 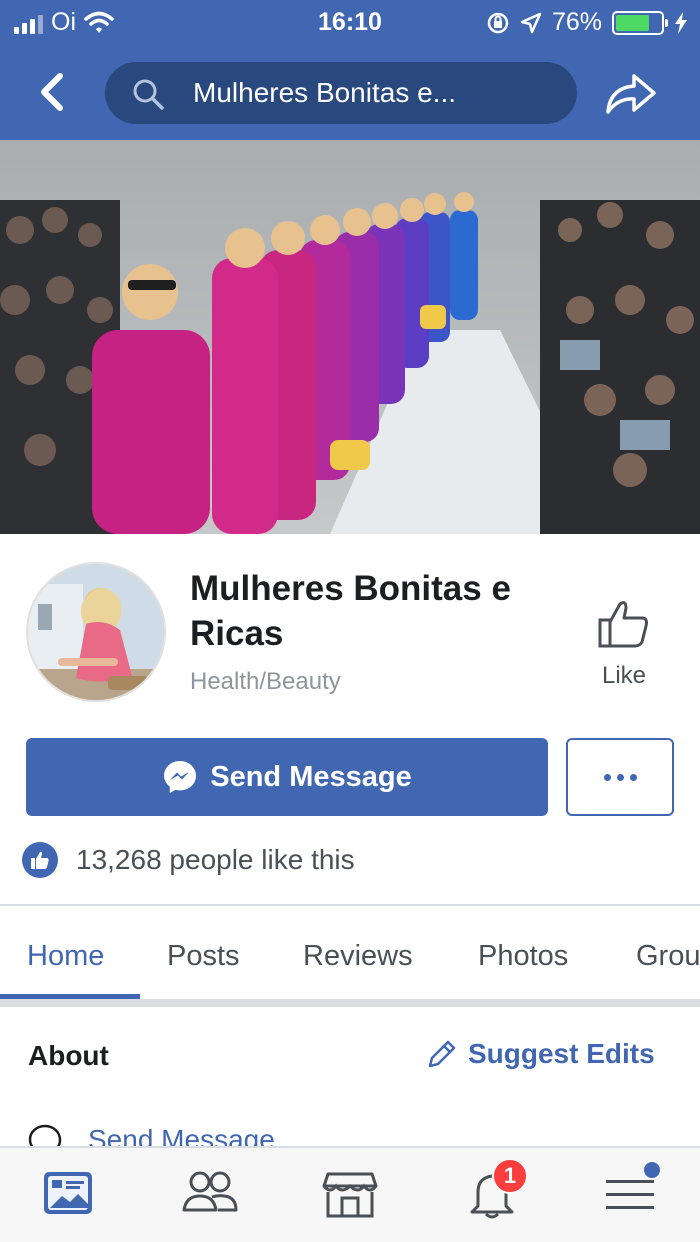 I want to click on tab-reviews: Reviews, so click(x=358, y=956).